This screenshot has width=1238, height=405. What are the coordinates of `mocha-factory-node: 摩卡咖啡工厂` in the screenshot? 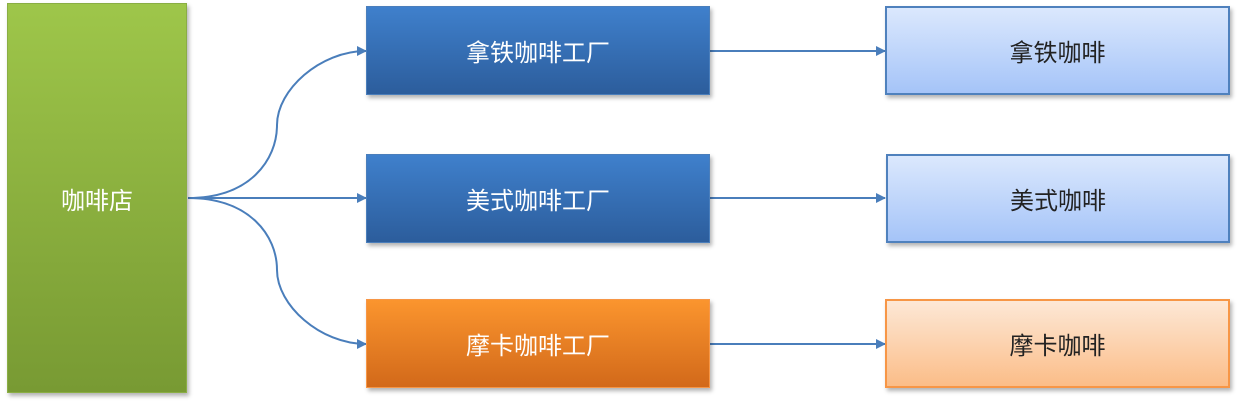 It's located at (538, 343).